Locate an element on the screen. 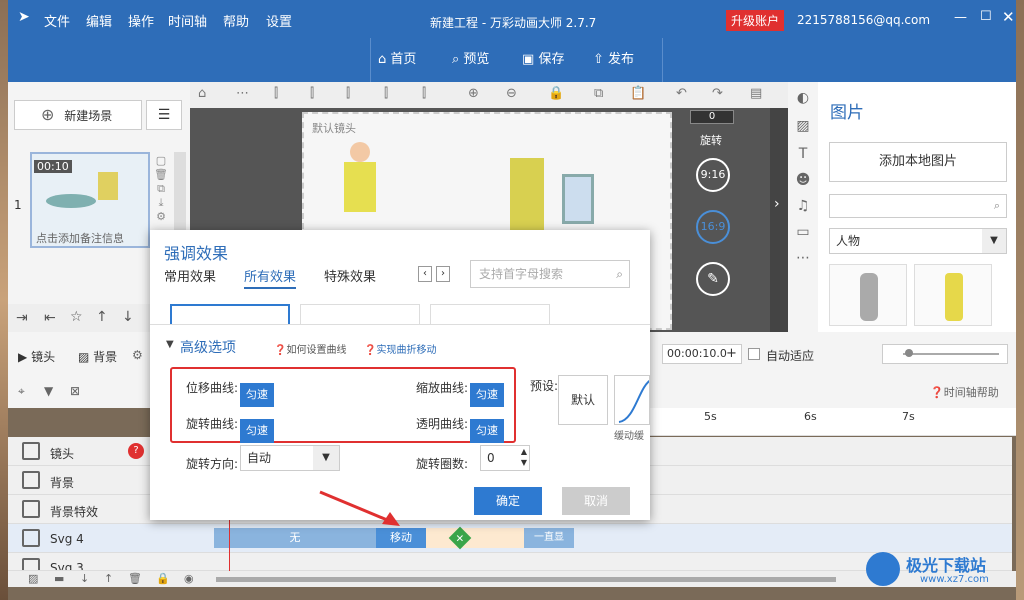 The width and height of the screenshot is (1024, 600). copy-icon: ⧉ is located at coordinates (598, 93).